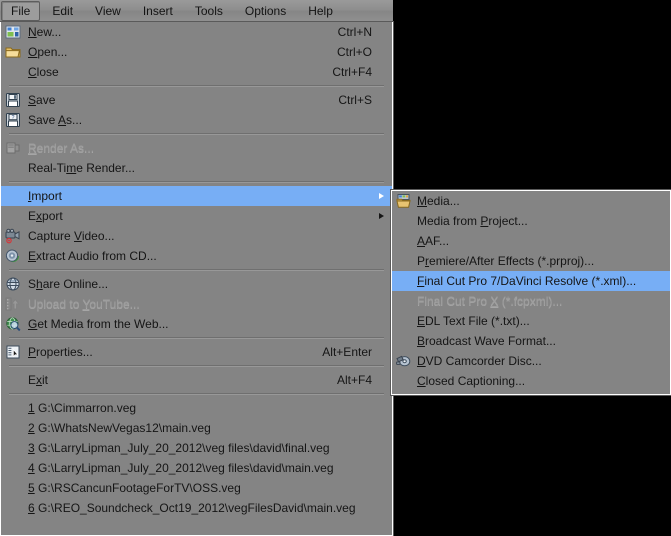  I want to click on upload-film-icon, so click(13, 304).